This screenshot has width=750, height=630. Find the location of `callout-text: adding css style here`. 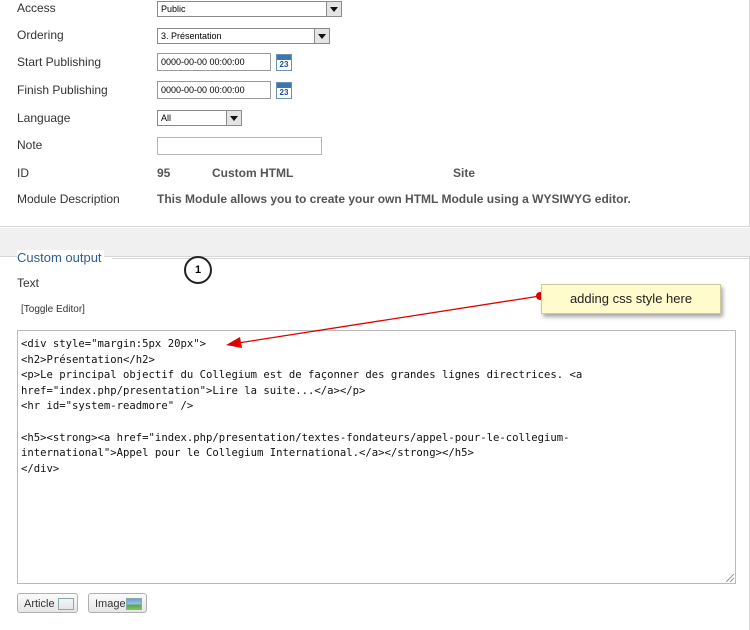

callout-text: adding css style here is located at coordinates (631, 298).